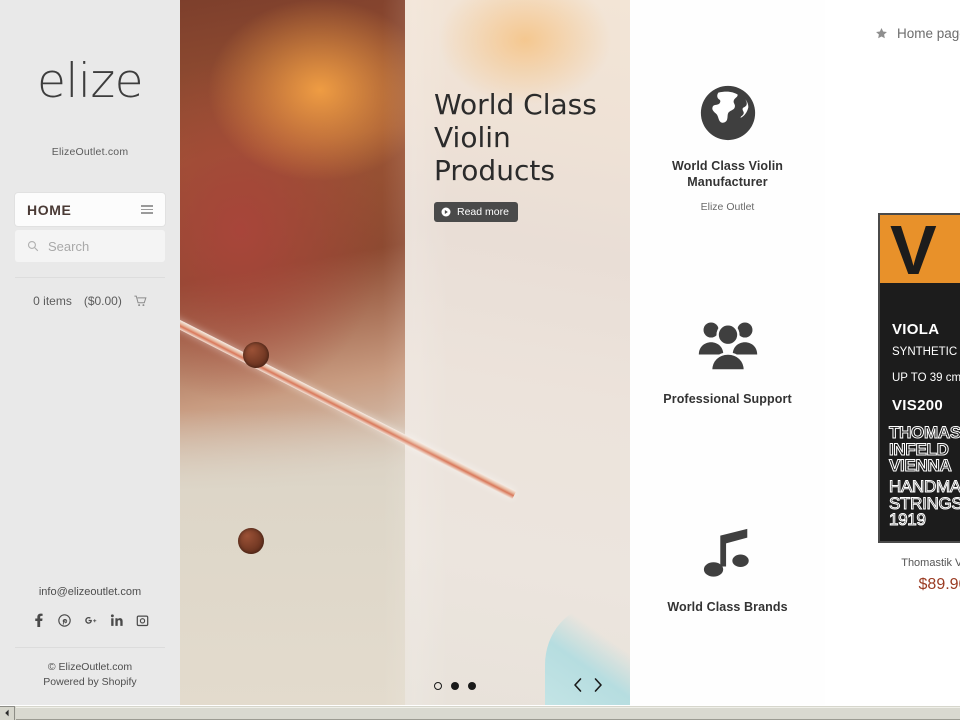 This screenshot has height=720, width=960. What do you see at coordinates (727, 174) in the screenshot?
I see `feature-title: World Class Violin Manufacturer` at bounding box center [727, 174].